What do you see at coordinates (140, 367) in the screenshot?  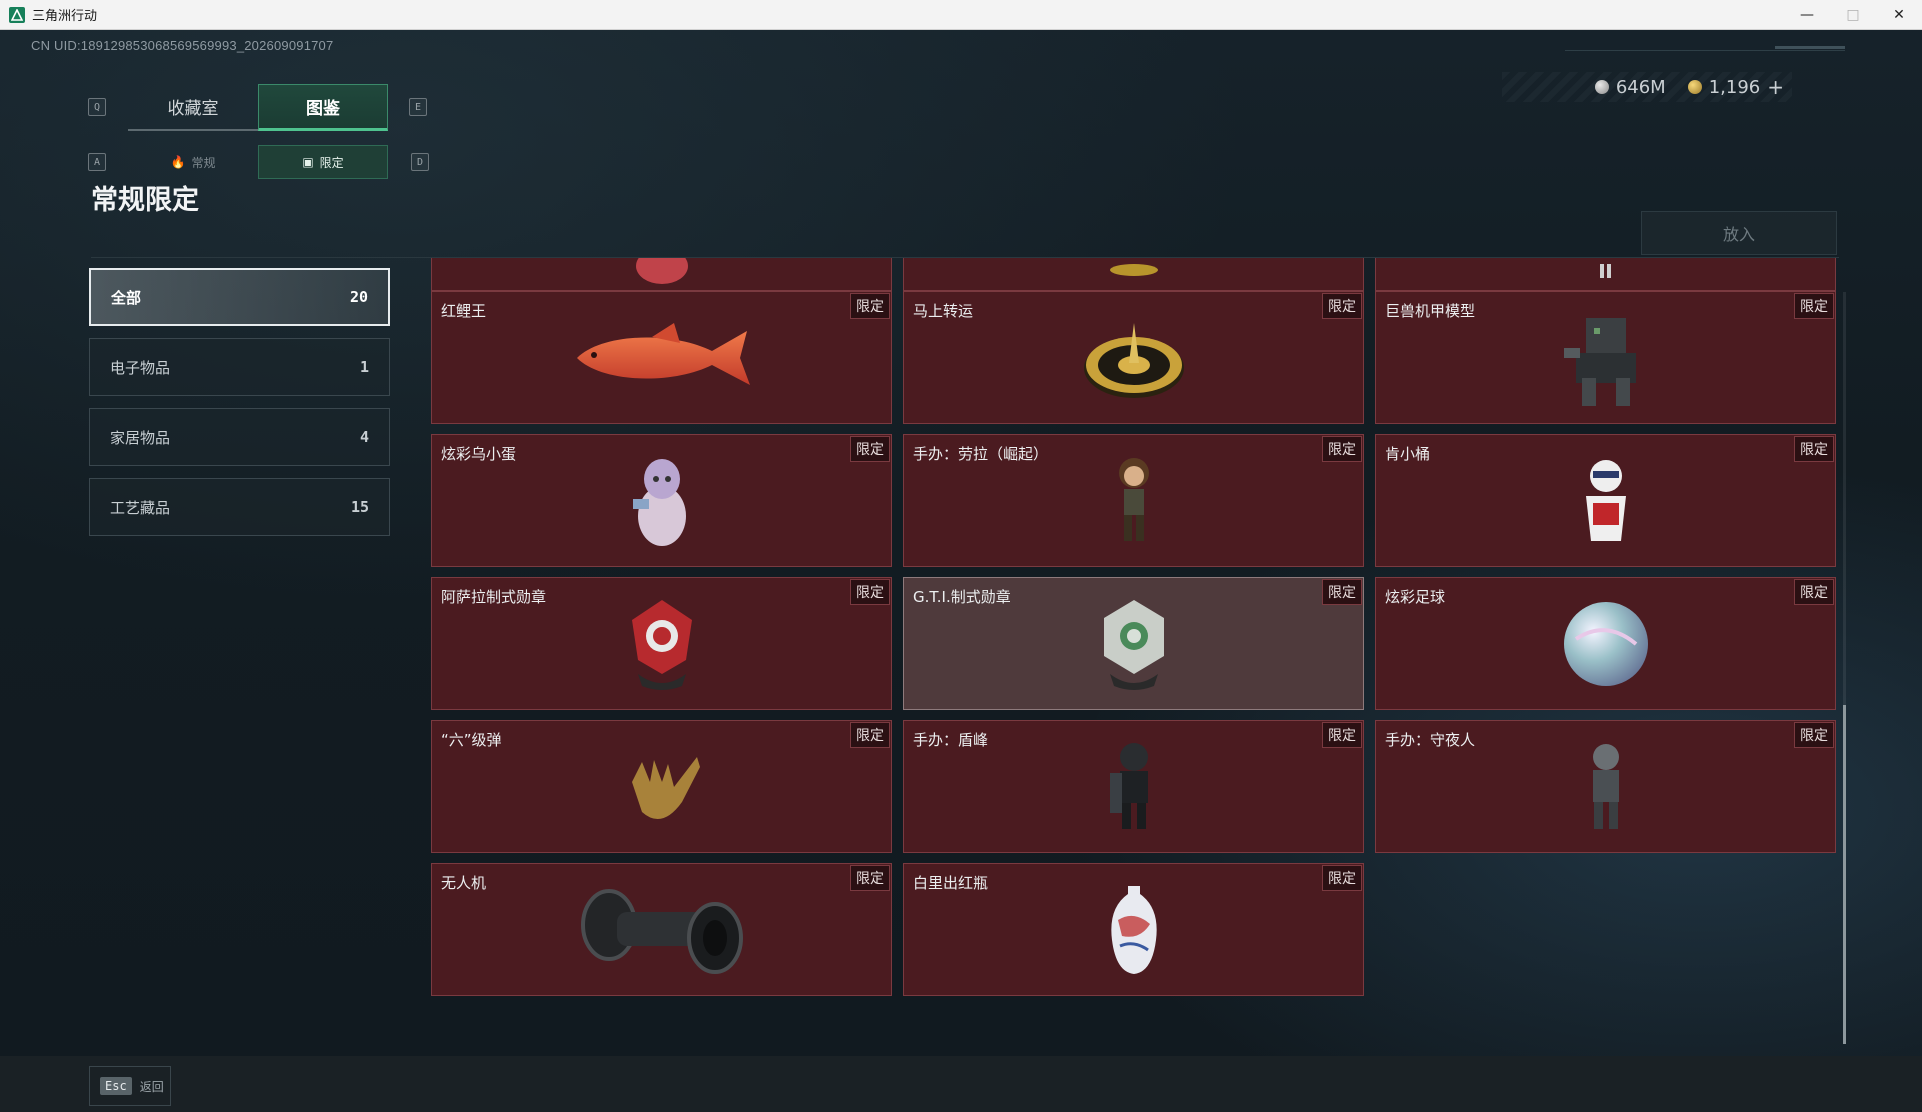 I see `filter-label: 电子物品` at bounding box center [140, 367].